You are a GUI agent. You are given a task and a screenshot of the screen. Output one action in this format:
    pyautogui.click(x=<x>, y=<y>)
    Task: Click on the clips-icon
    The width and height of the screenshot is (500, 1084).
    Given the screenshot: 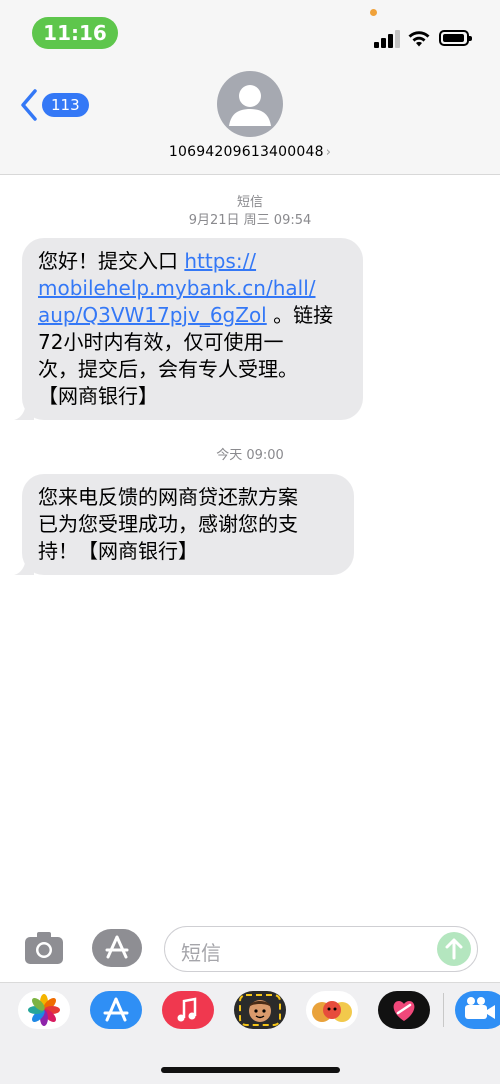 What is the action you would take?
    pyautogui.click(x=477, y=1010)
    